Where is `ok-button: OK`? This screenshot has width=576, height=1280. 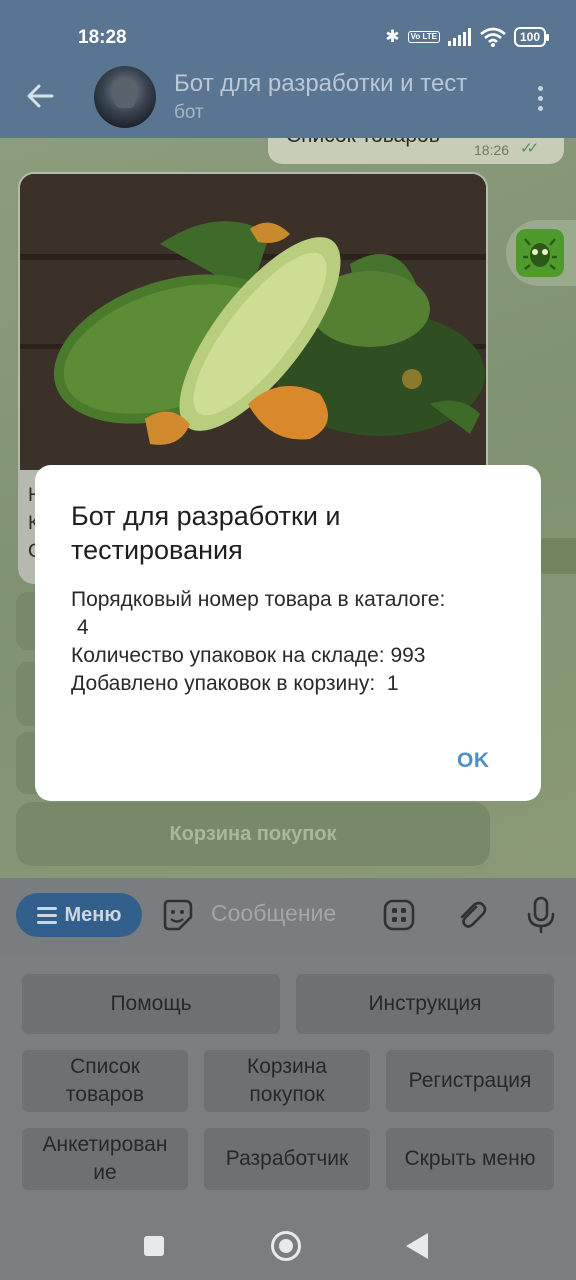 ok-button: OK is located at coordinates (473, 761).